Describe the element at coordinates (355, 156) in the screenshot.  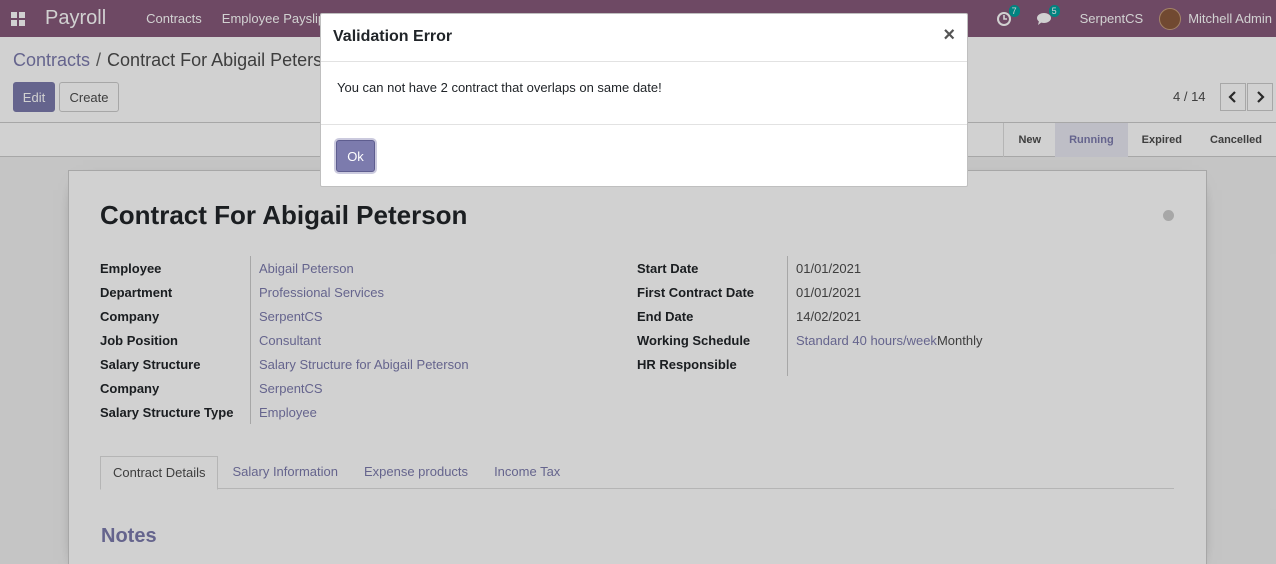
I see `ok-button: Ok` at that location.